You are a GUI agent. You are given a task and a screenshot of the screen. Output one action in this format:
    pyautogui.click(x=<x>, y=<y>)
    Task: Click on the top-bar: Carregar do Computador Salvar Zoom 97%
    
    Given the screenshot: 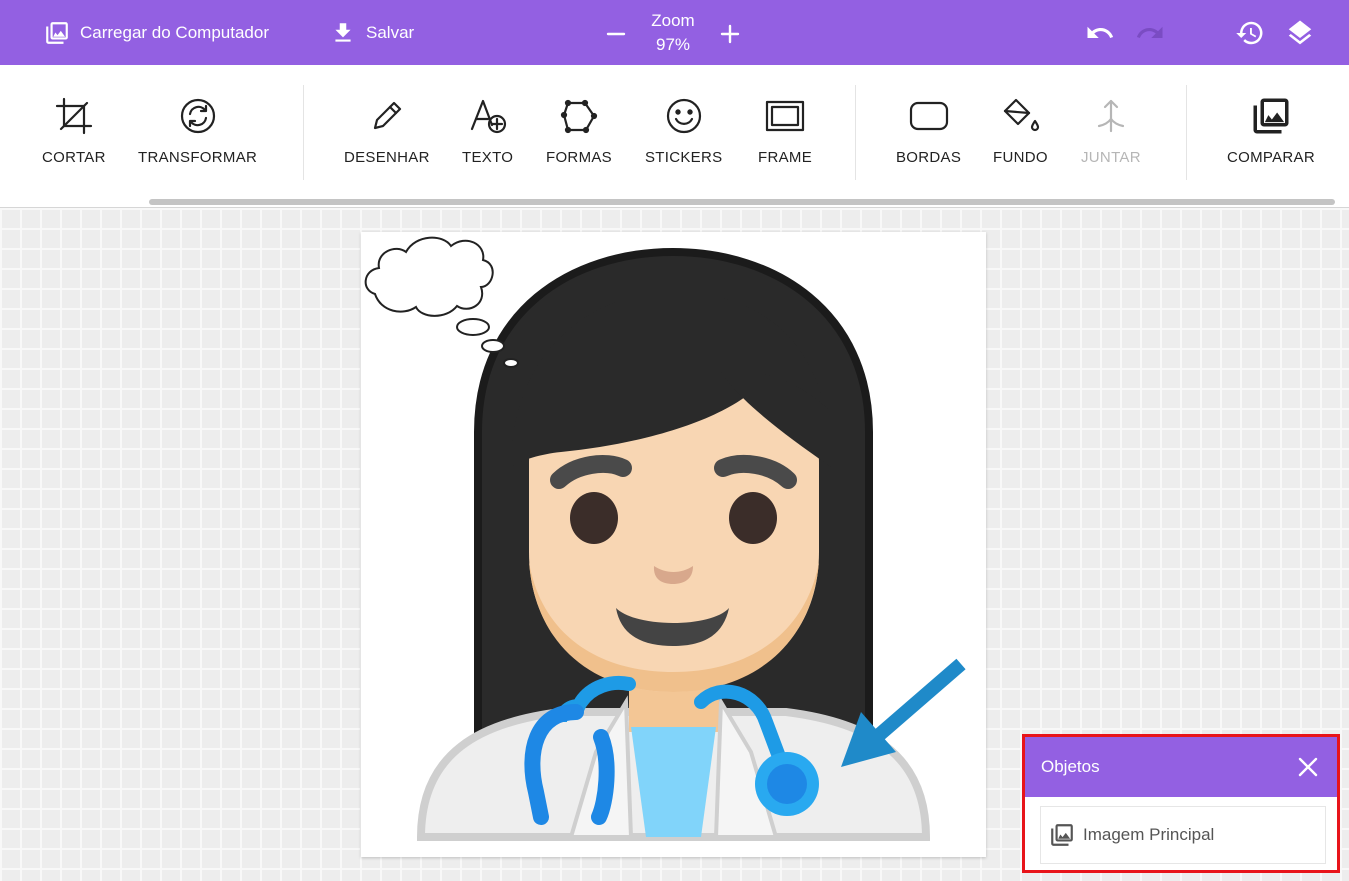 What is the action you would take?
    pyautogui.click(x=674, y=32)
    